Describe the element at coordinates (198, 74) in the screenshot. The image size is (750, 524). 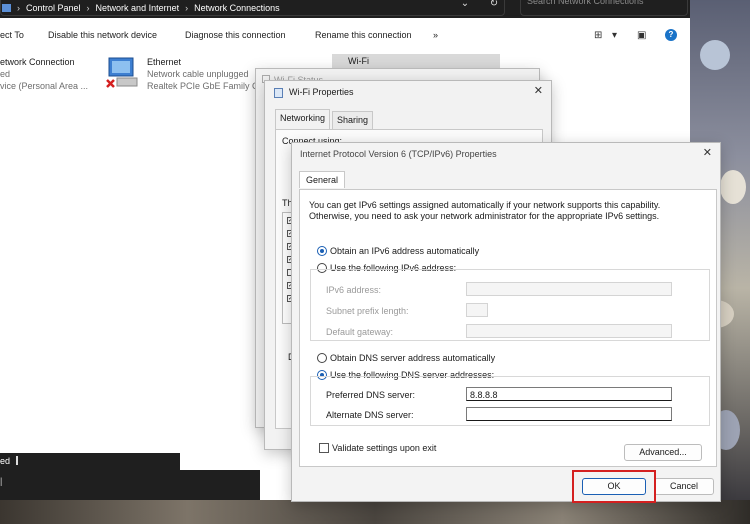
I see `adapter-status: Network cable unplugged` at that location.